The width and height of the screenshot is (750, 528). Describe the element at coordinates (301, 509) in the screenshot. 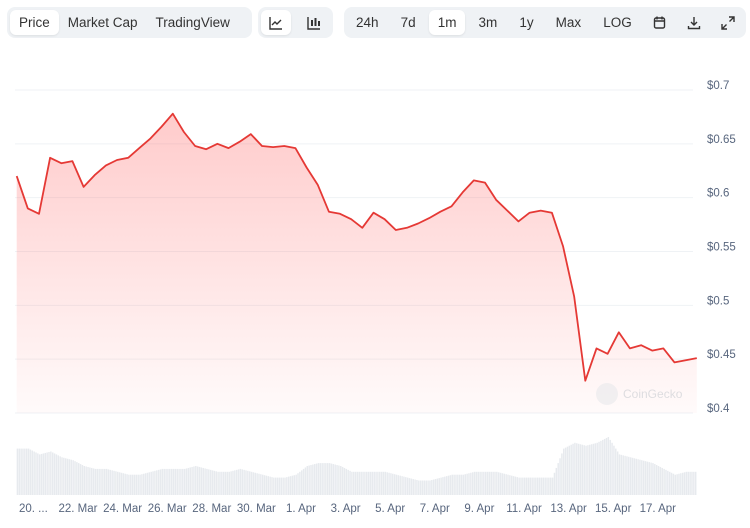

I see `x-tick-label: 1. Apr` at that location.